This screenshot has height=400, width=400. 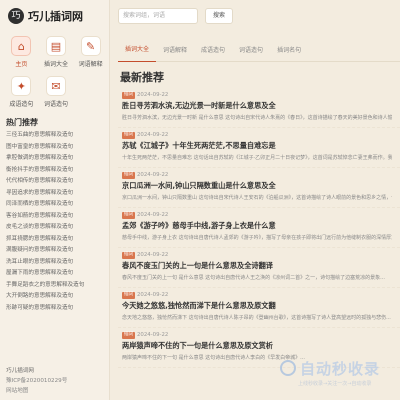 What do you see at coordinates (335, 384) in the screenshot?
I see `watermark-slogan: 上线秒收录→关注一次→自动收录` at bounding box center [335, 384].